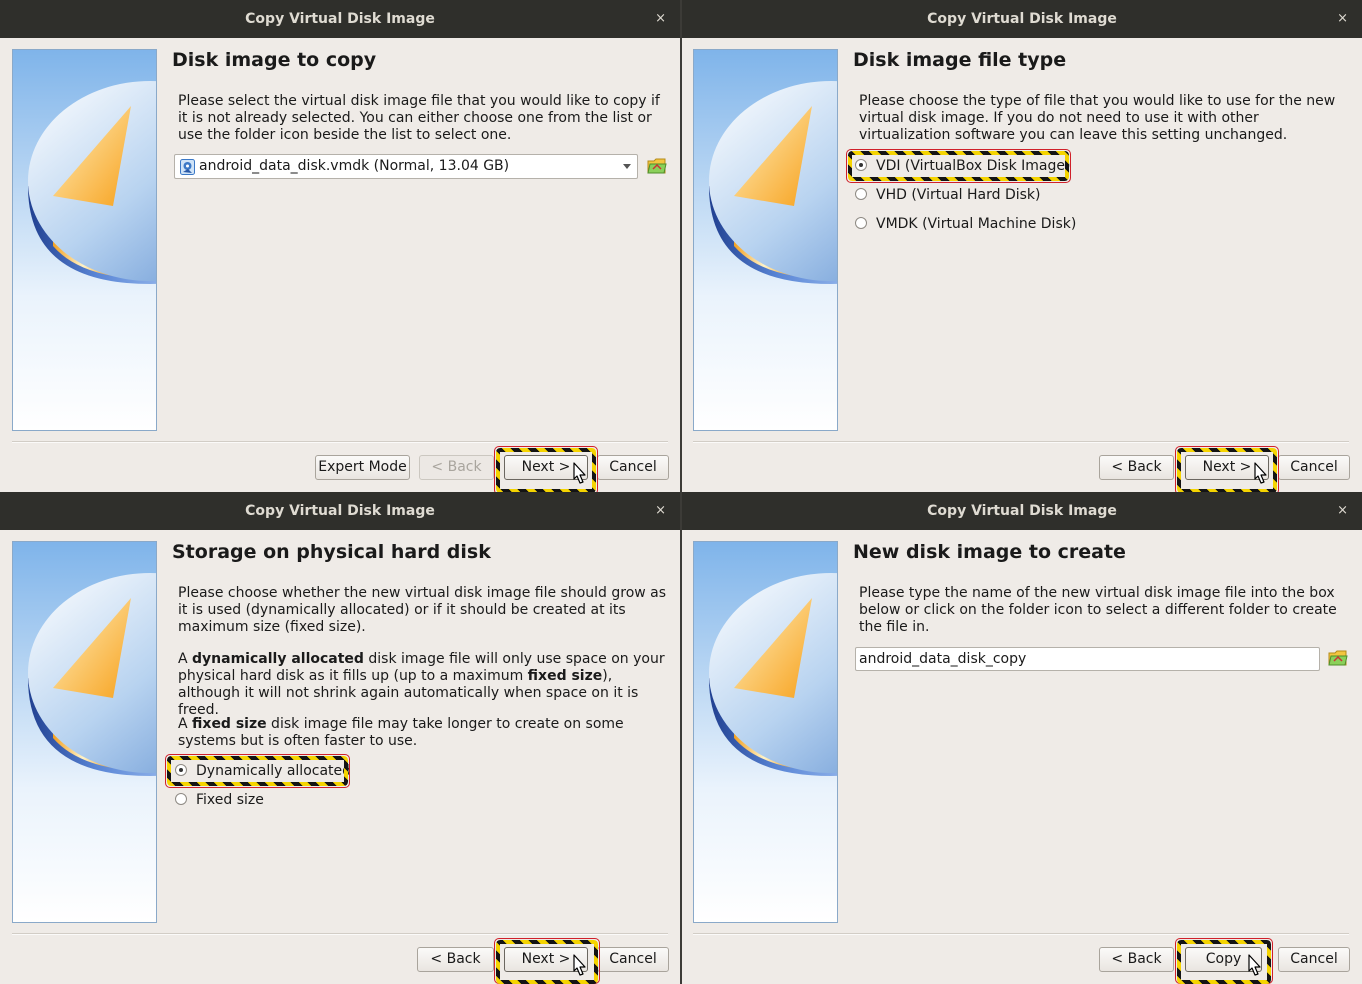 This screenshot has width=1362, height=984. I want to click on chevron-down-icon, so click(627, 166).